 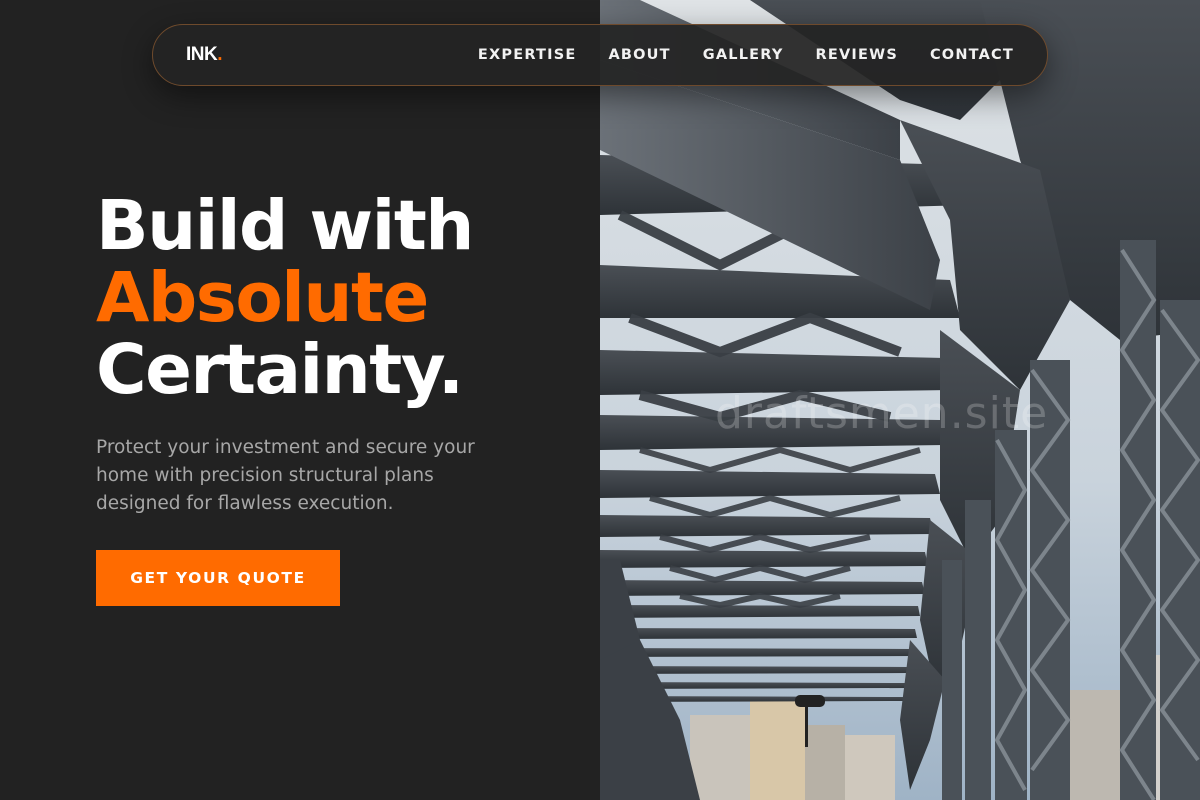 I want to click on headline-line-3: Certainty., so click(x=280, y=370).